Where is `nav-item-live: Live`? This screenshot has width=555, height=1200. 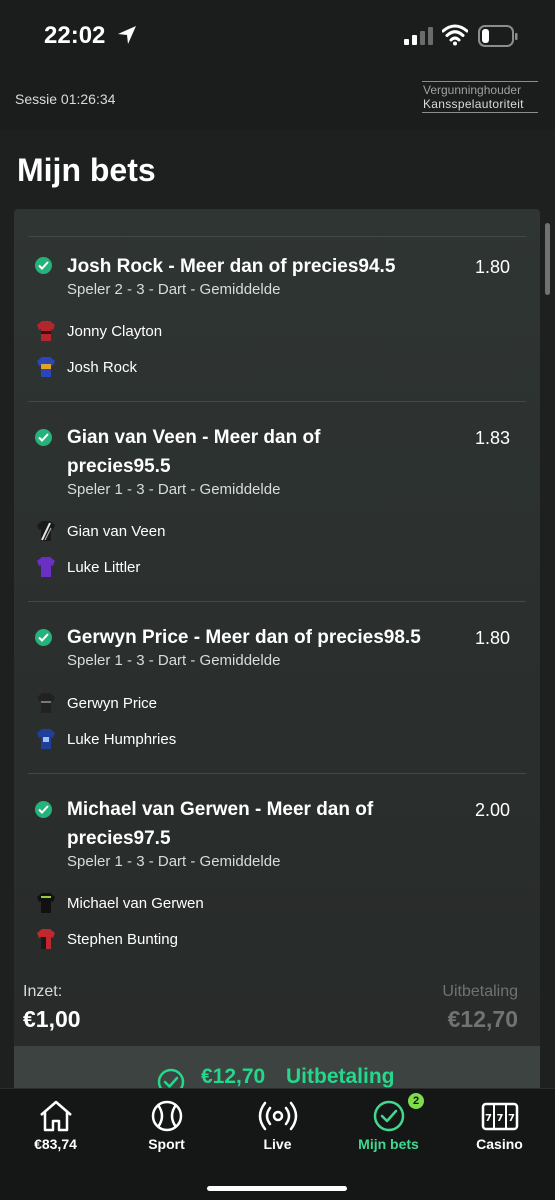
nav-item-live: Live is located at coordinates (277, 1124).